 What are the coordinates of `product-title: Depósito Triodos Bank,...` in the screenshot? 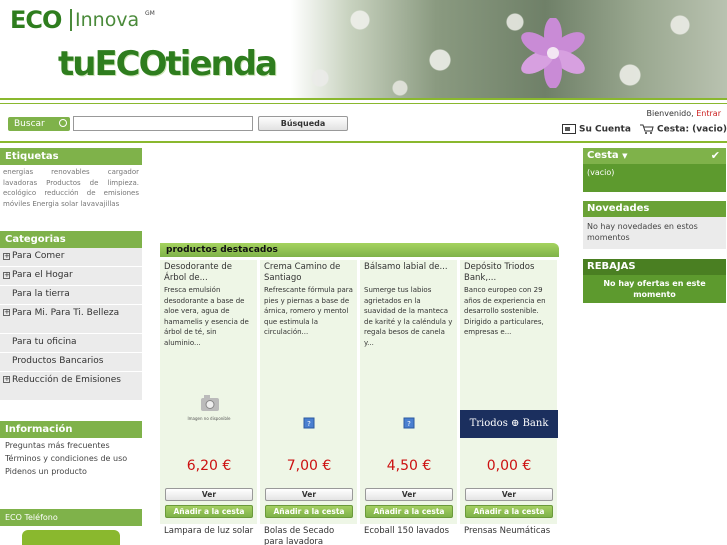 It's located at (510, 273).